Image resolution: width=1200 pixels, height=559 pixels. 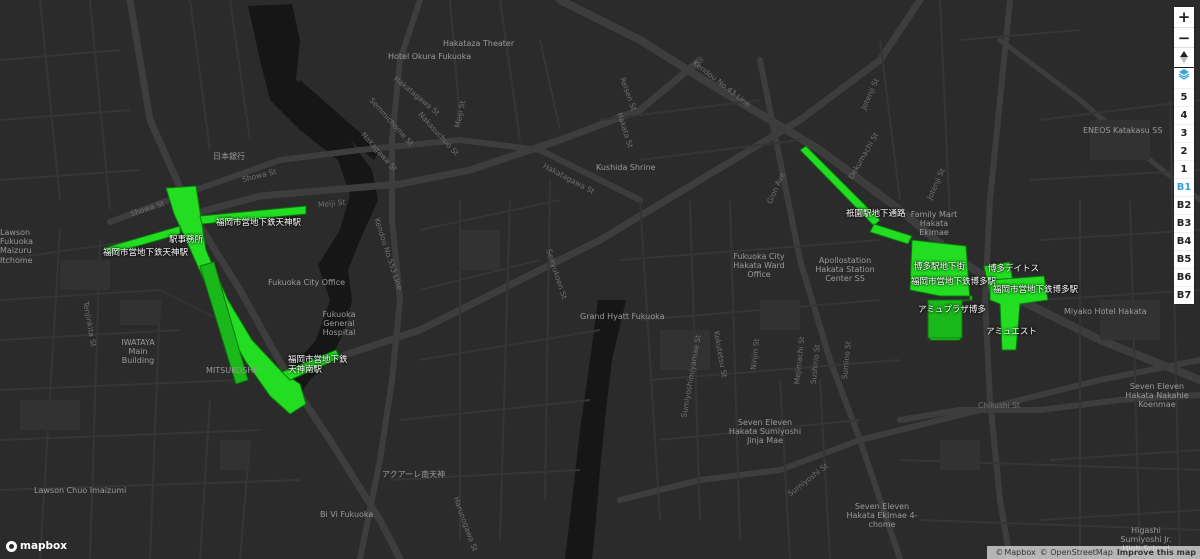 I want to click on station-label-tenjin: 福岡市営地下鉄天神駅, so click(x=258, y=223).